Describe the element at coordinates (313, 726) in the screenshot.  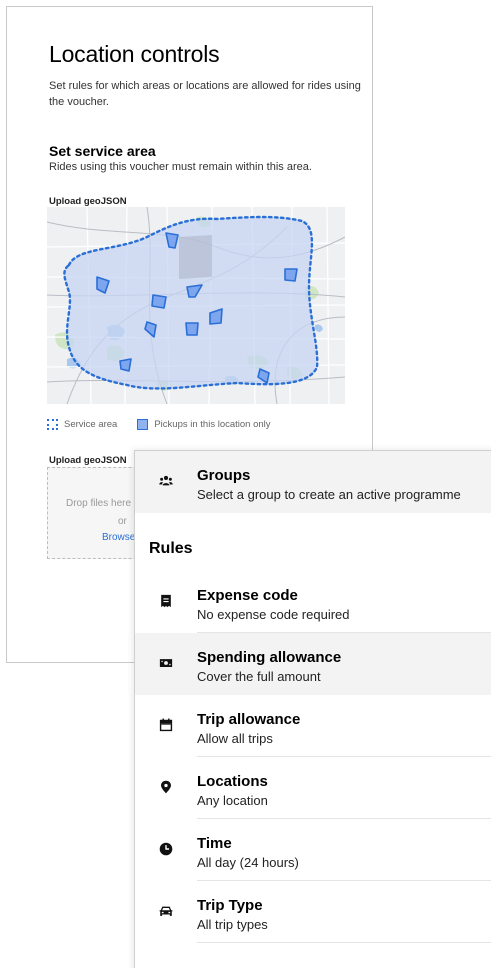
I see `rule-trip-allowance: Trip allowance Allow all trips` at that location.